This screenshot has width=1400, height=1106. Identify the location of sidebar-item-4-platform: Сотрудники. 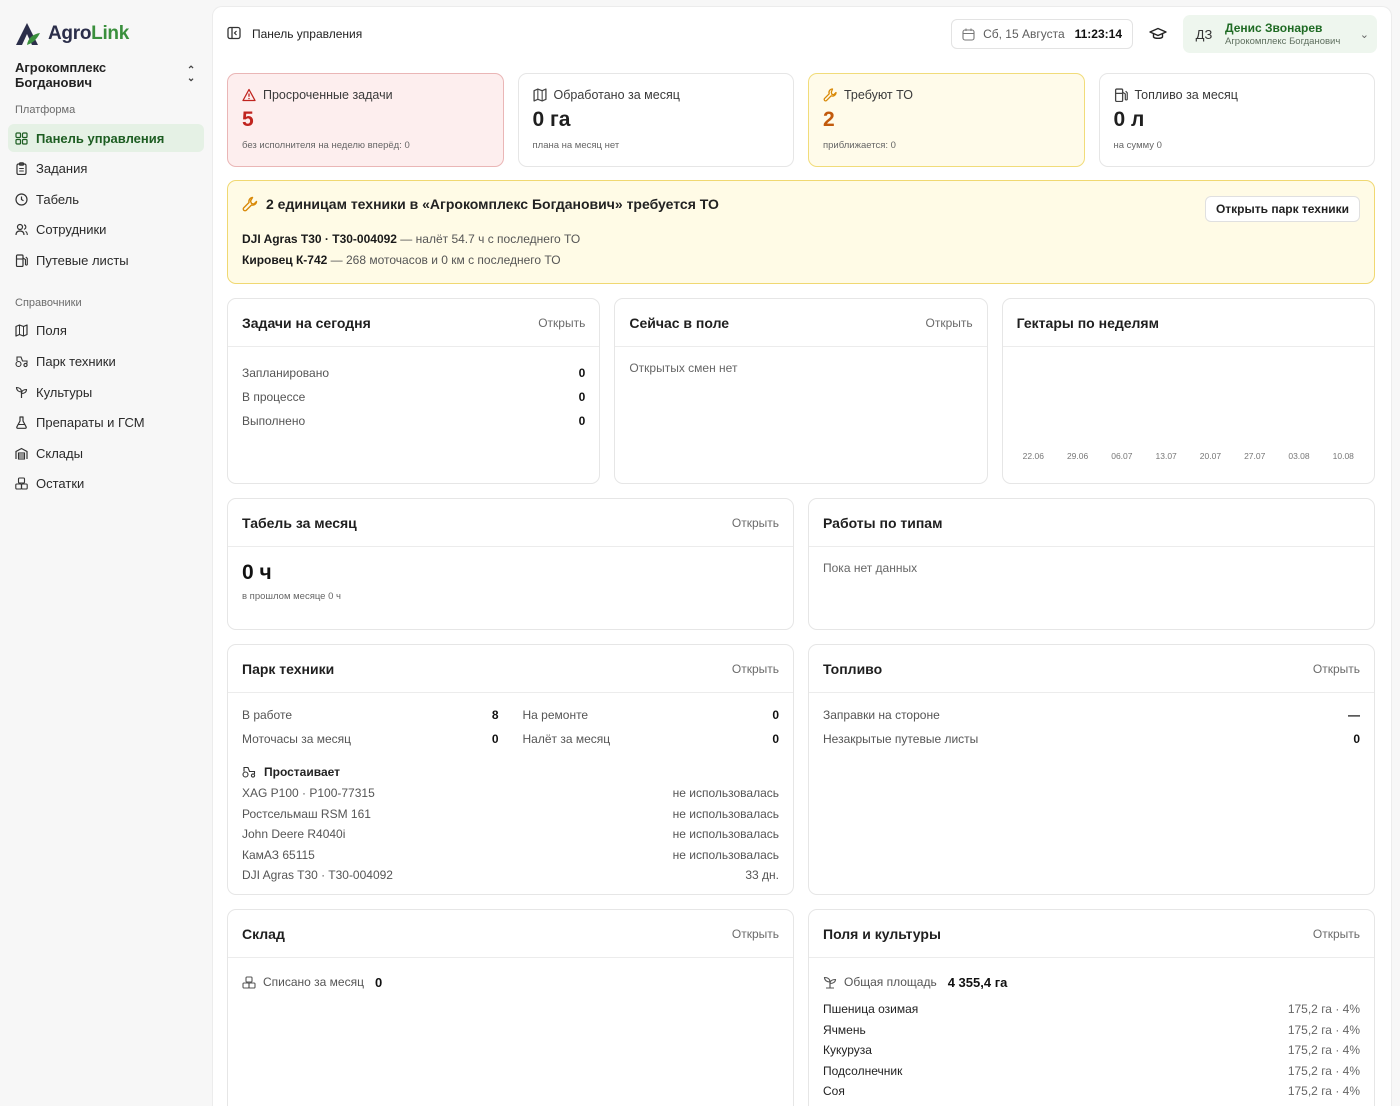
(106, 230).